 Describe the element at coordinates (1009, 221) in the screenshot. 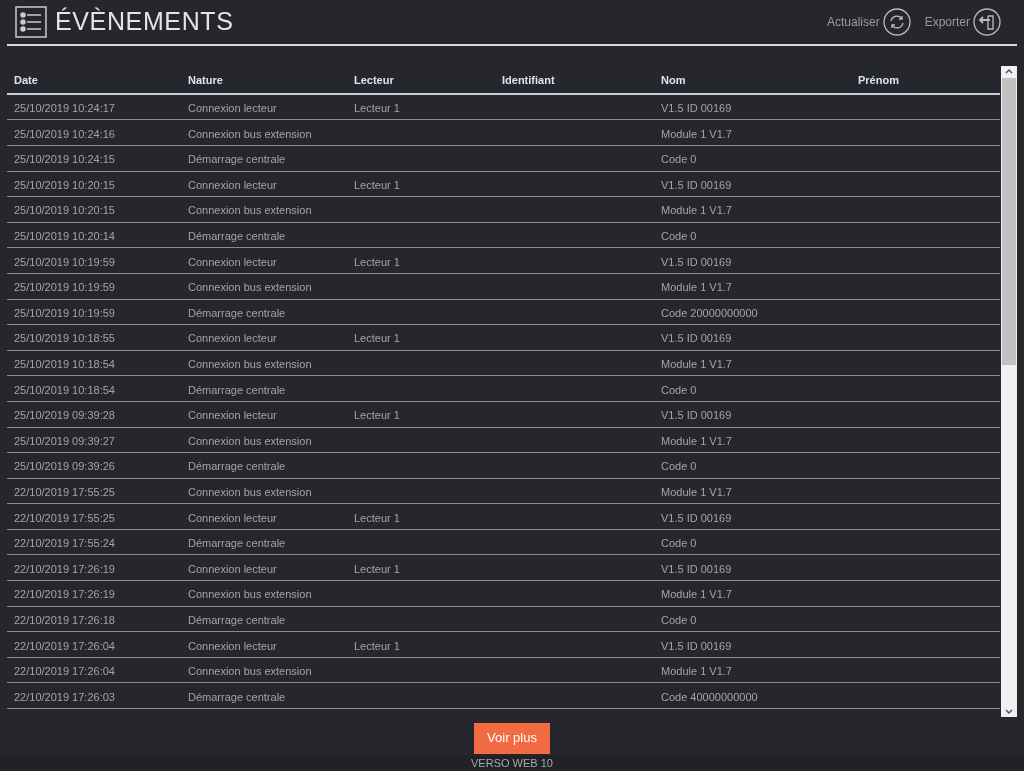

I see `scrollbar-thumb` at that location.